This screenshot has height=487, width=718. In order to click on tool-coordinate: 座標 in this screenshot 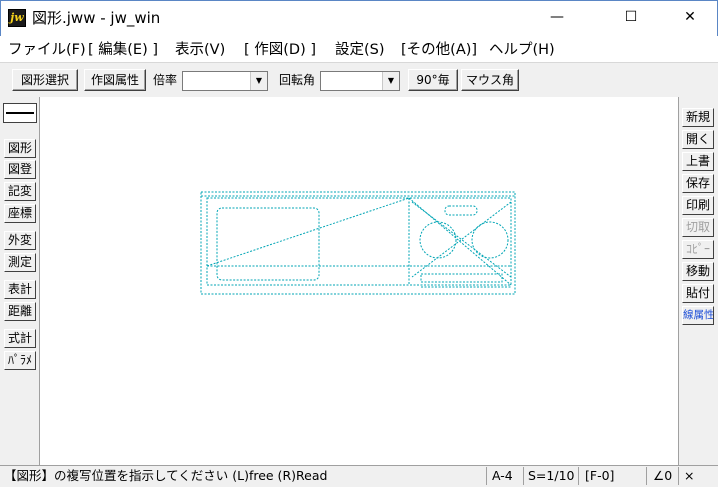, I will do `click(20, 213)`.